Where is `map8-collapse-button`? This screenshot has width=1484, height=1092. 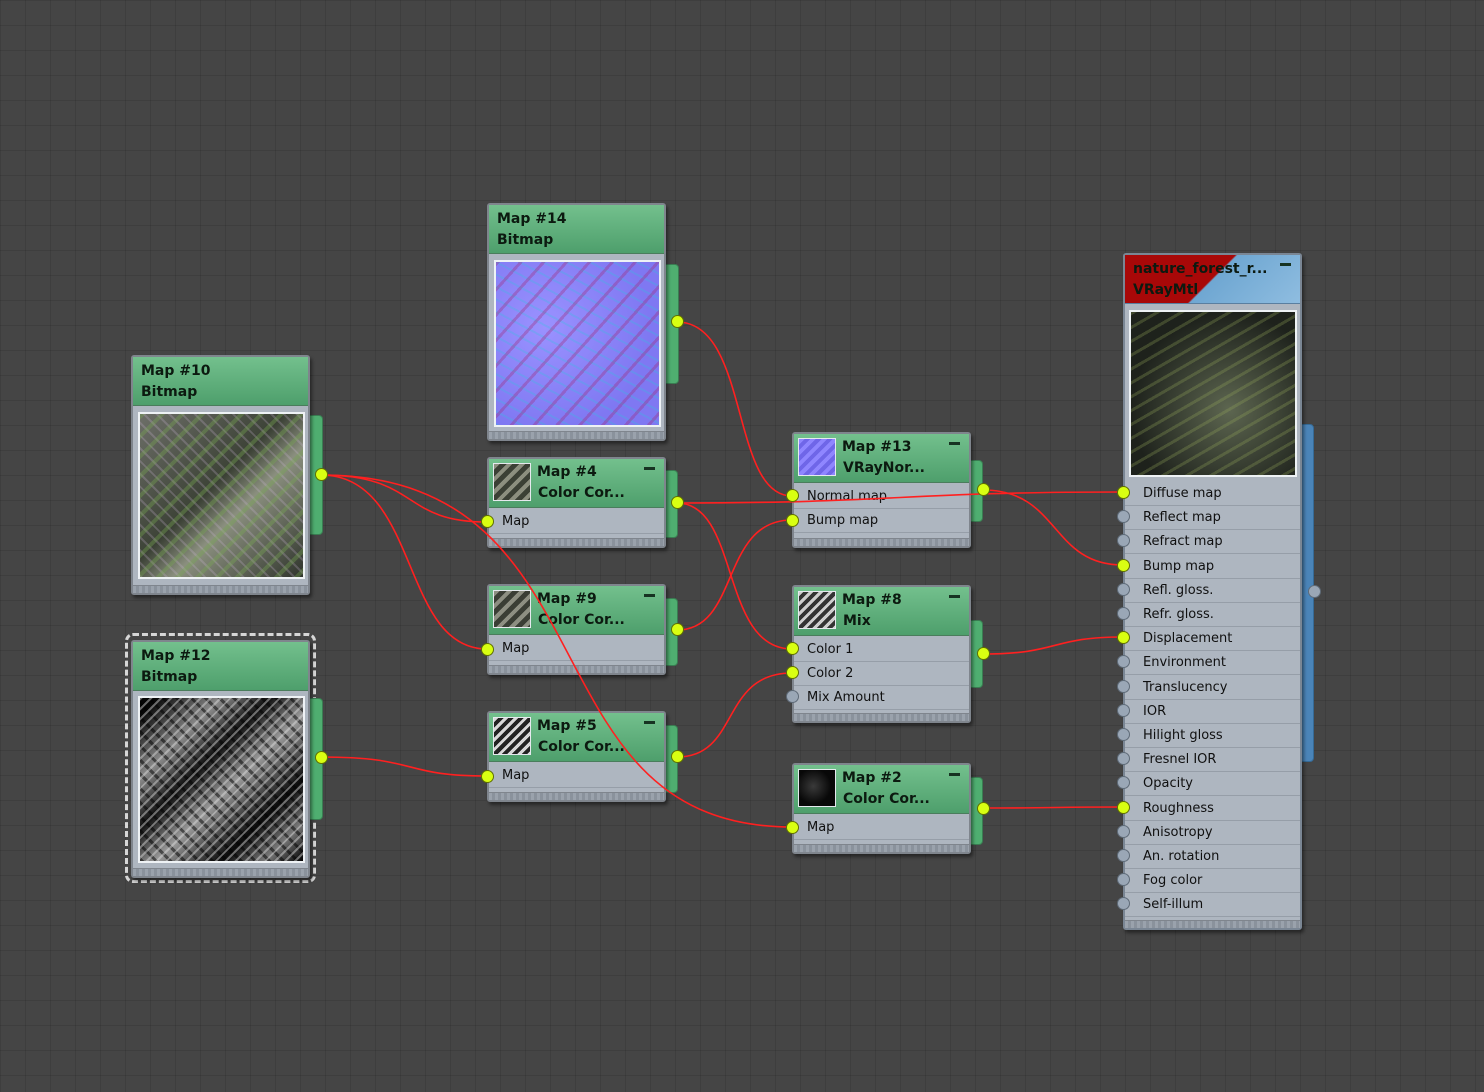 map8-collapse-button is located at coordinates (954, 596).